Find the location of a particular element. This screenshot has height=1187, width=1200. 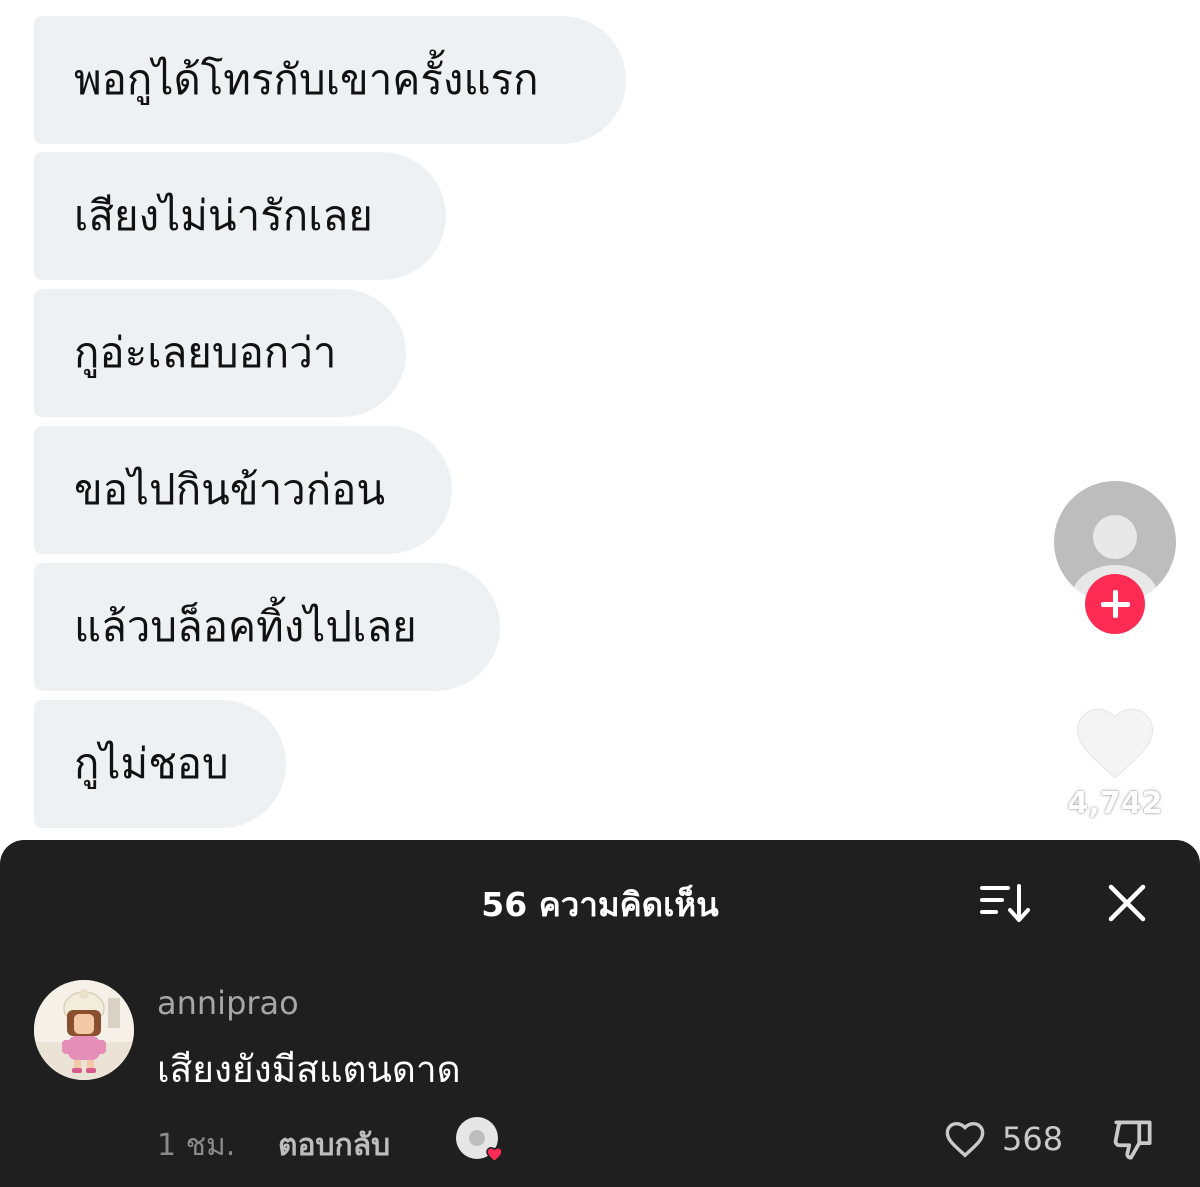

commenter-avatar is located at coordinates (84, 1030).